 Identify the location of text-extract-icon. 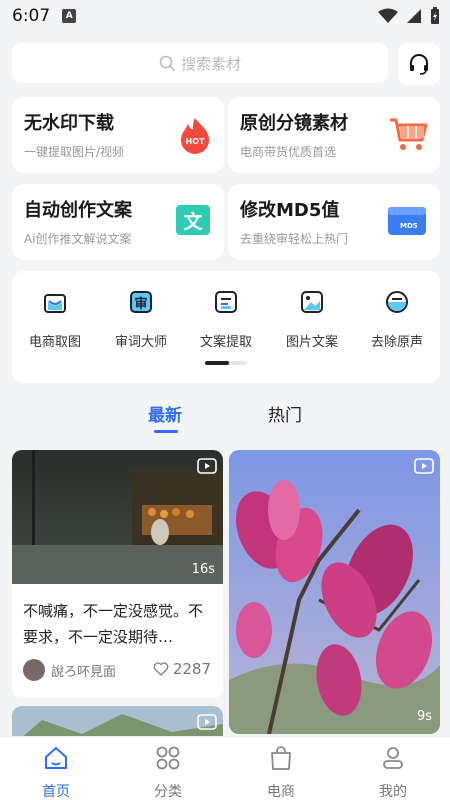
(226, 302).